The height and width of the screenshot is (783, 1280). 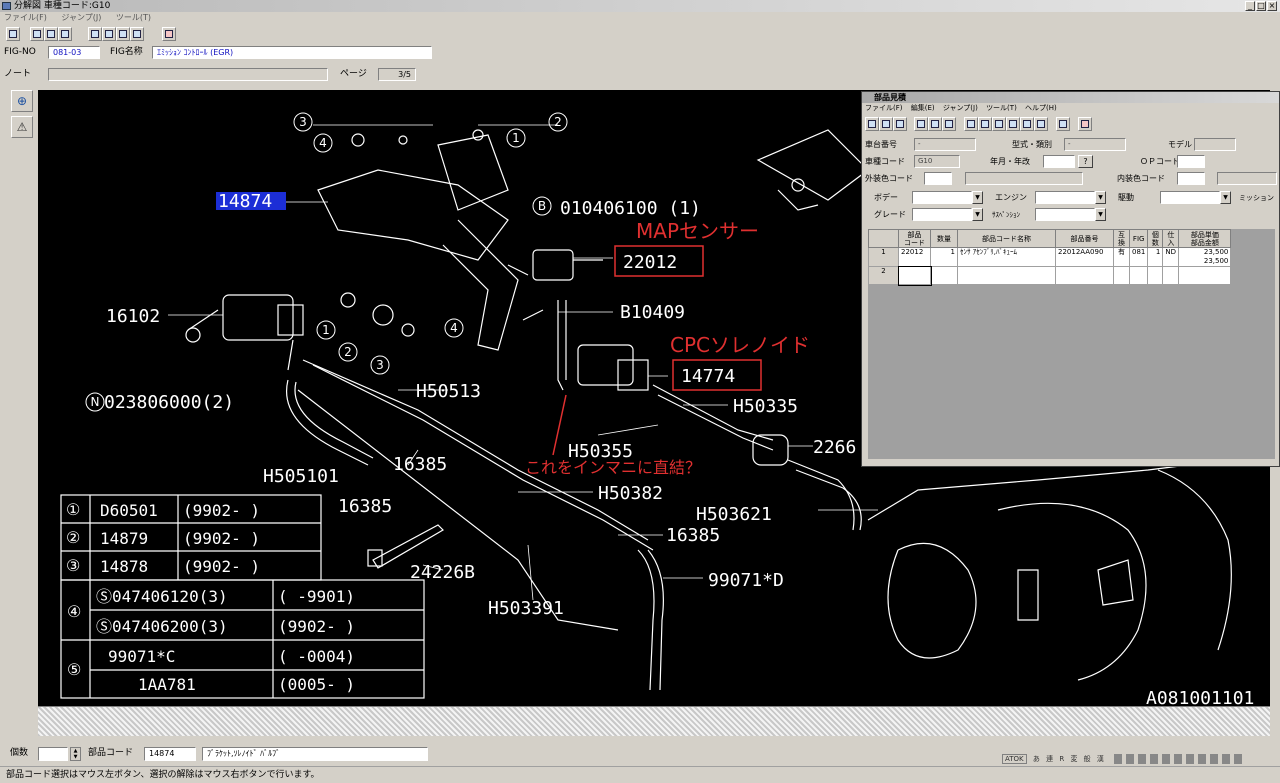 What do you see at coordinates (1073, 759) in the screenshot?
I see `ime-mode: 変` at bounding box center [1073, 759].